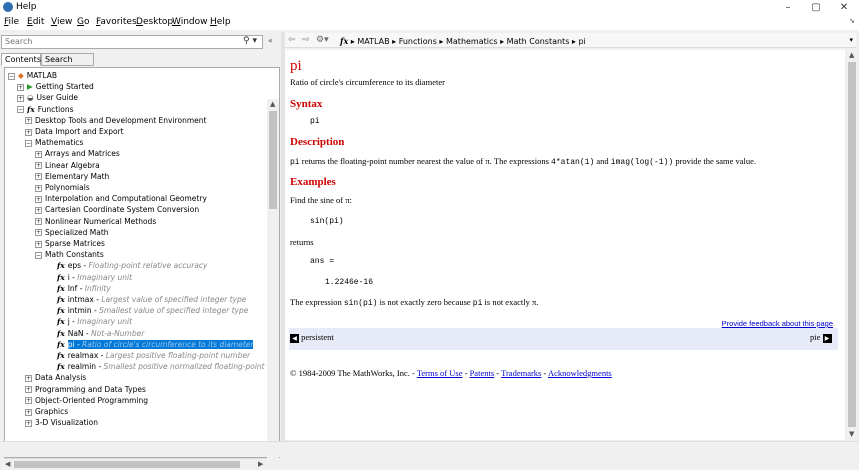  I want to click on tree-node: + Linear Algebra, so click(67, 165).